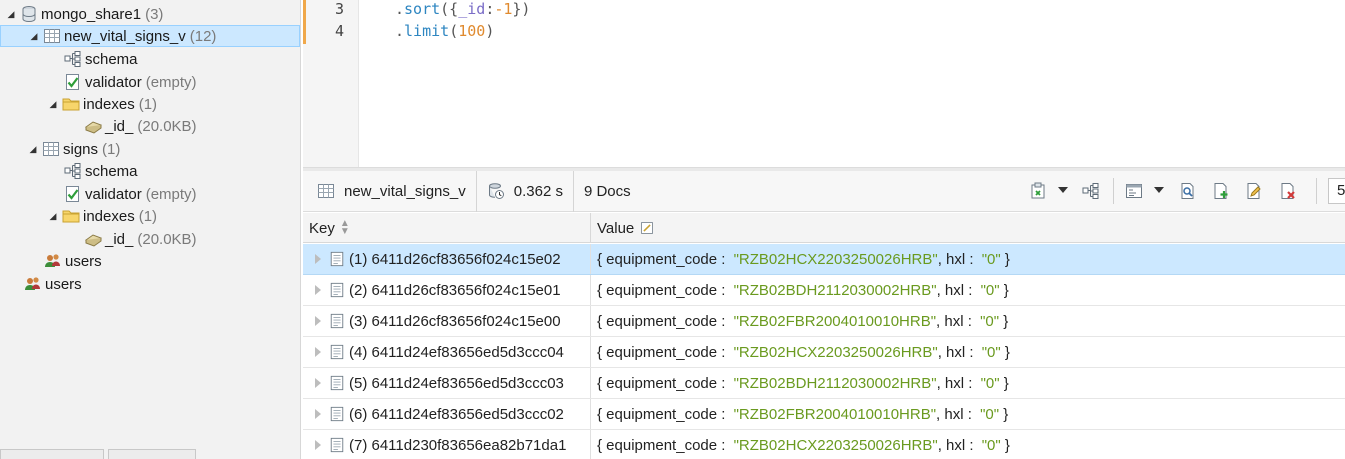 This screenshot has width=1345, height=459. Describe the element at coordinates (150, 36) in the screenshot. I see `tree-item-collection-new-vital-signs-v: ◢ new_vital_signs_v (12)` at that location.